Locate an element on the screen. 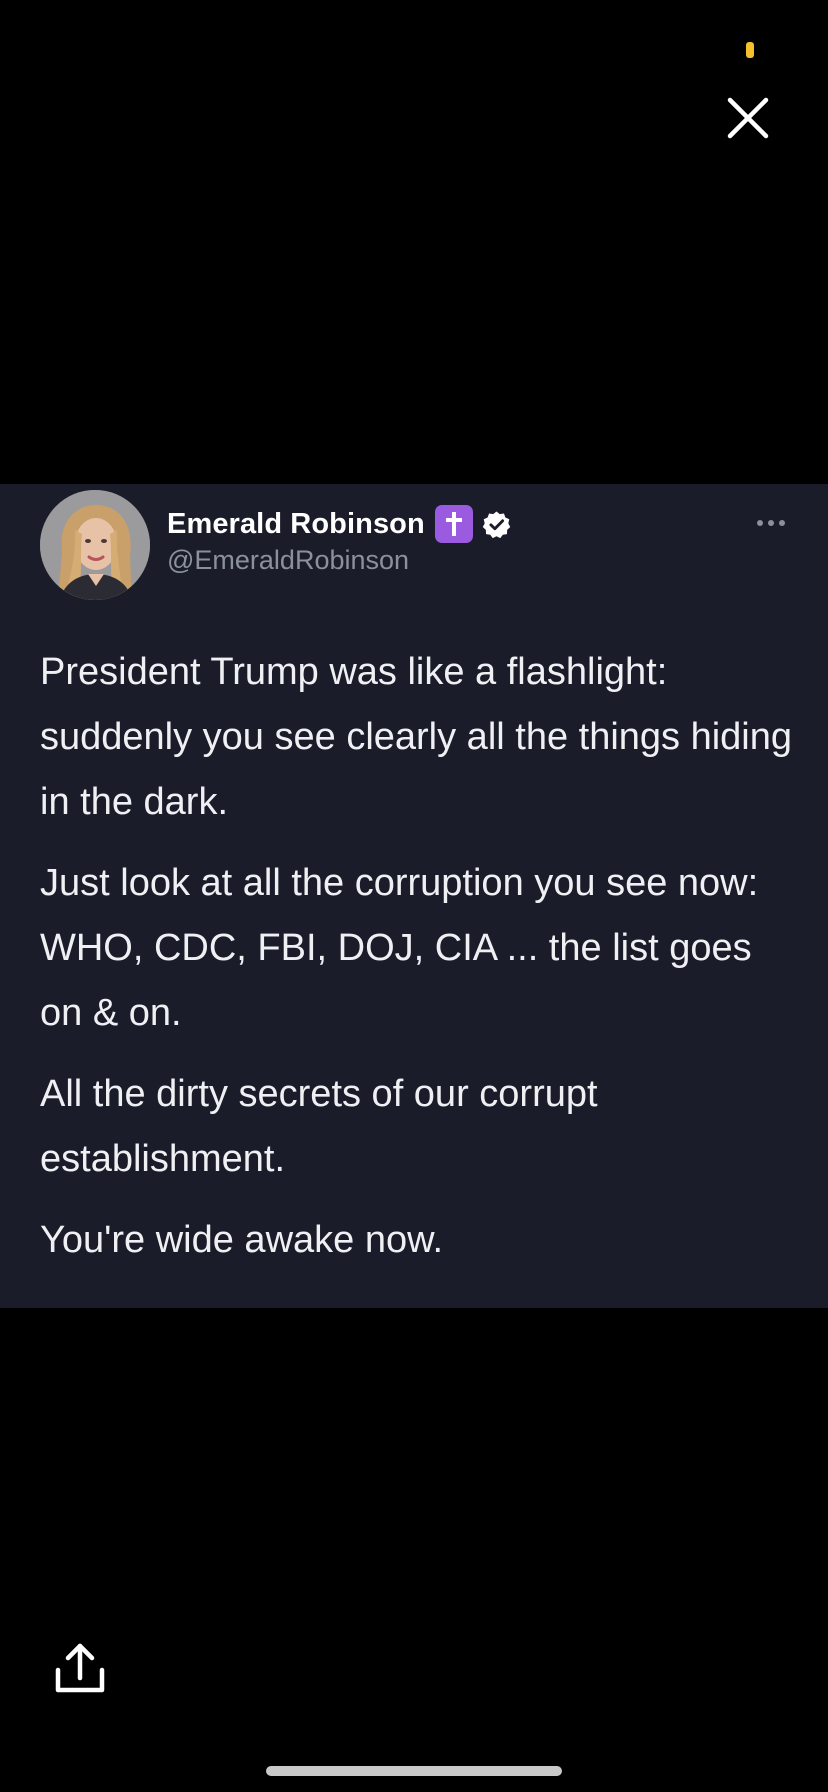 The height and width of the screenshot is (1792, 828). latin-cross-emoji-icon is located at coordinates (453, 524).